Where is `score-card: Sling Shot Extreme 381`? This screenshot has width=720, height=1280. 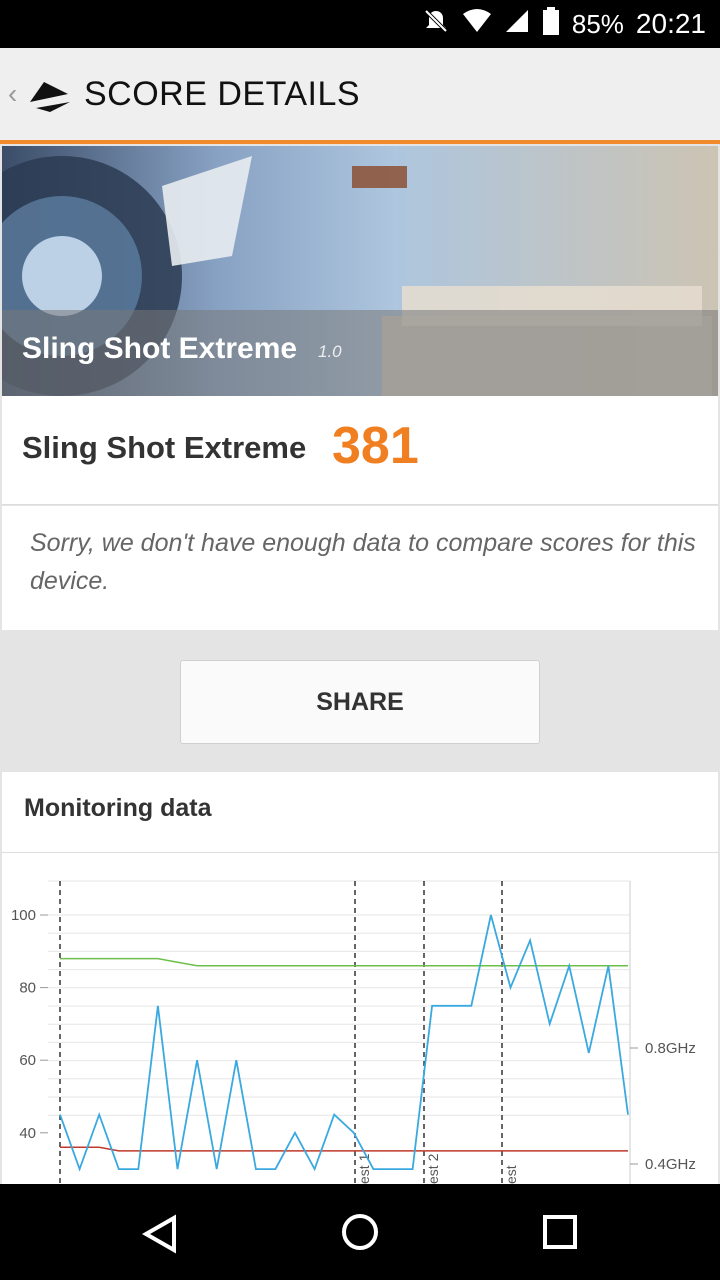
score-card: Sling Shot Extreme 381 is located at coordinates (360, 450).